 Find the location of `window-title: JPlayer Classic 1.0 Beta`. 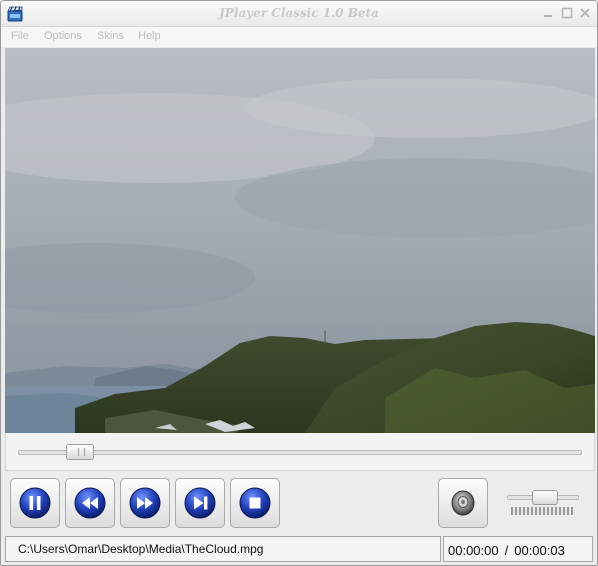

window-title: JPlayer Classic 1.0 Beta is located at coordinates (299, 13).